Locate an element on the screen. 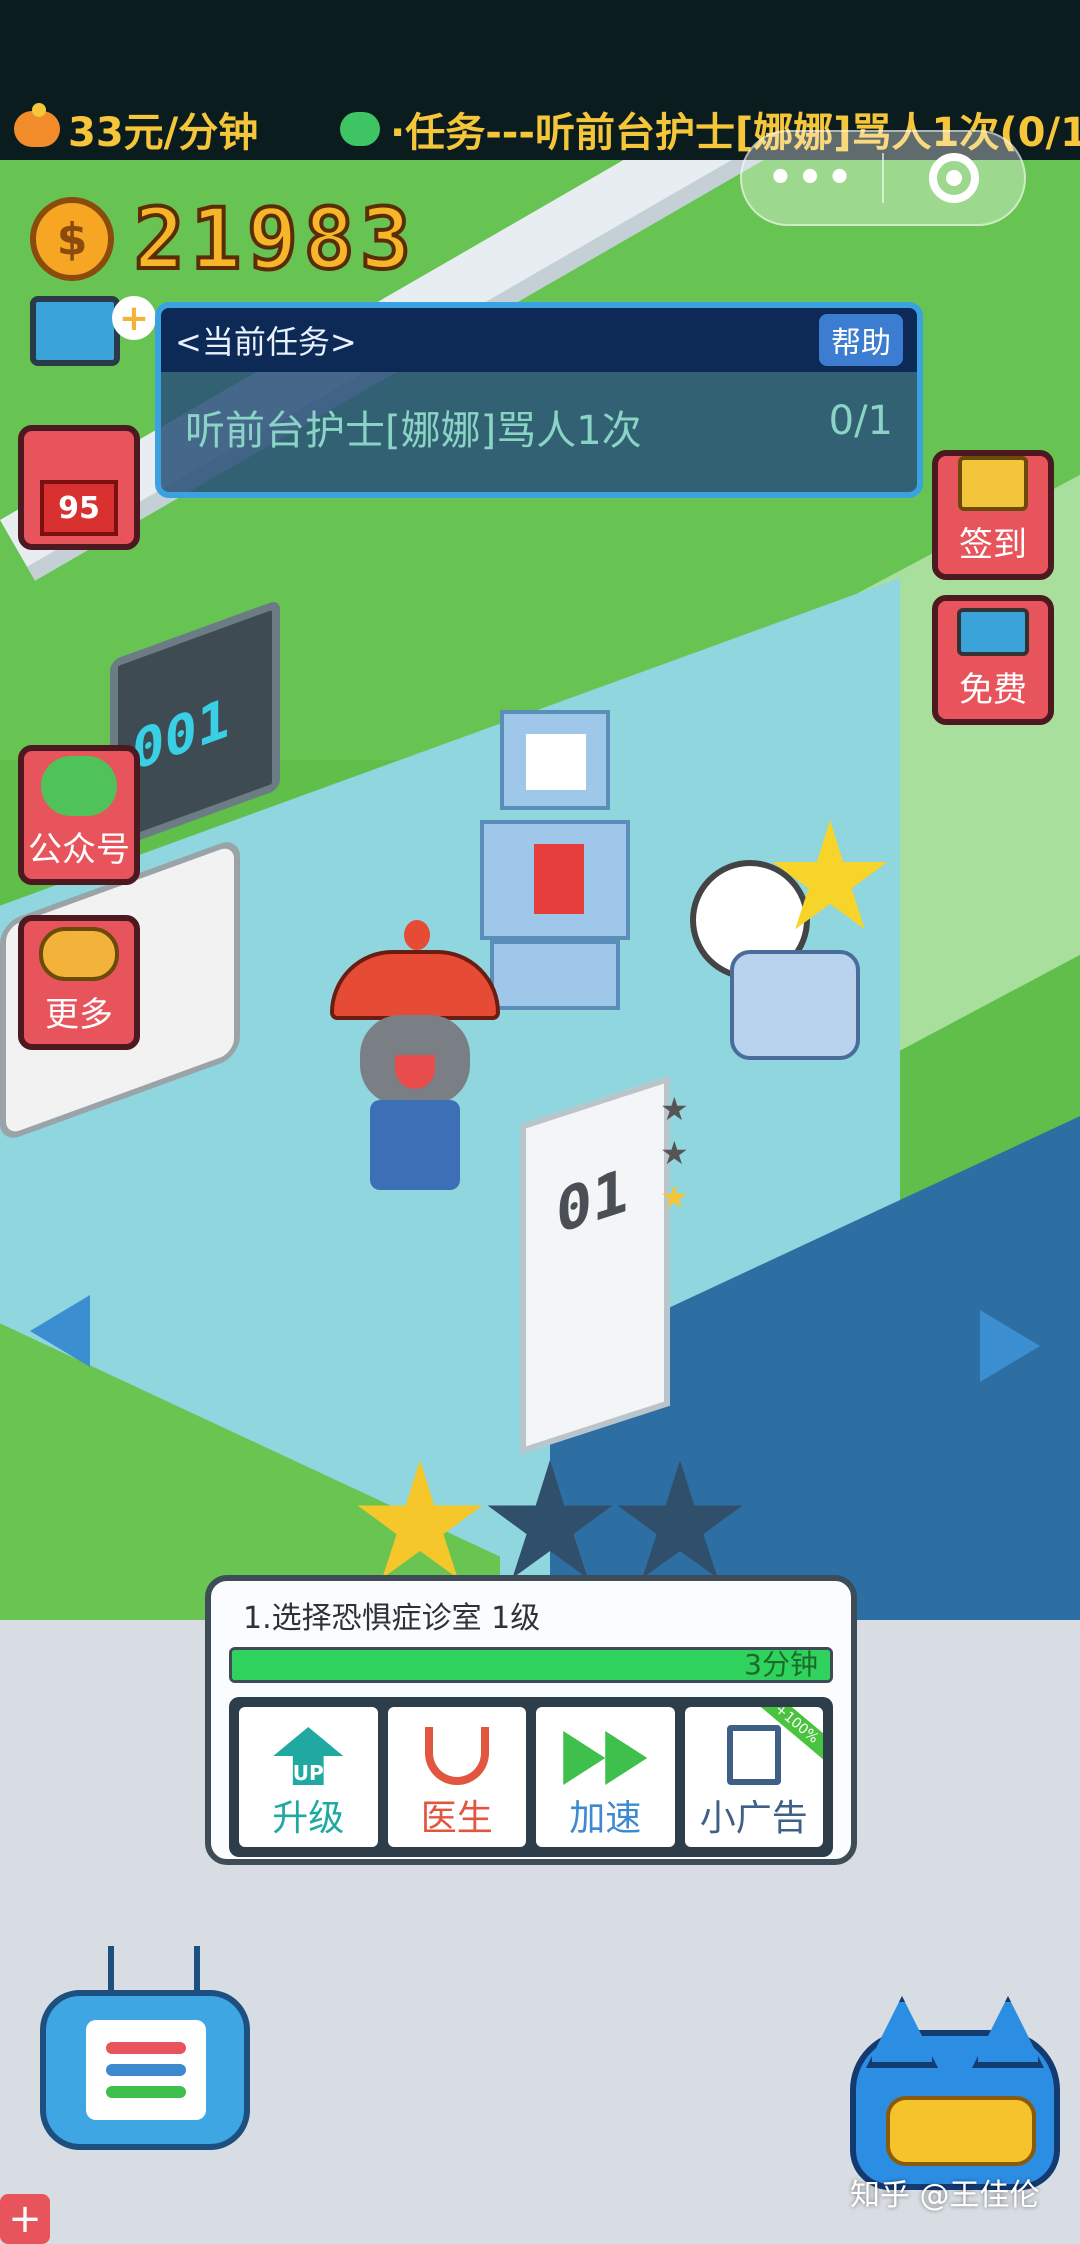 The width and height of the screenshot is (1080, 2244). chat-bubble-icon is located at coordinates (360, 129).